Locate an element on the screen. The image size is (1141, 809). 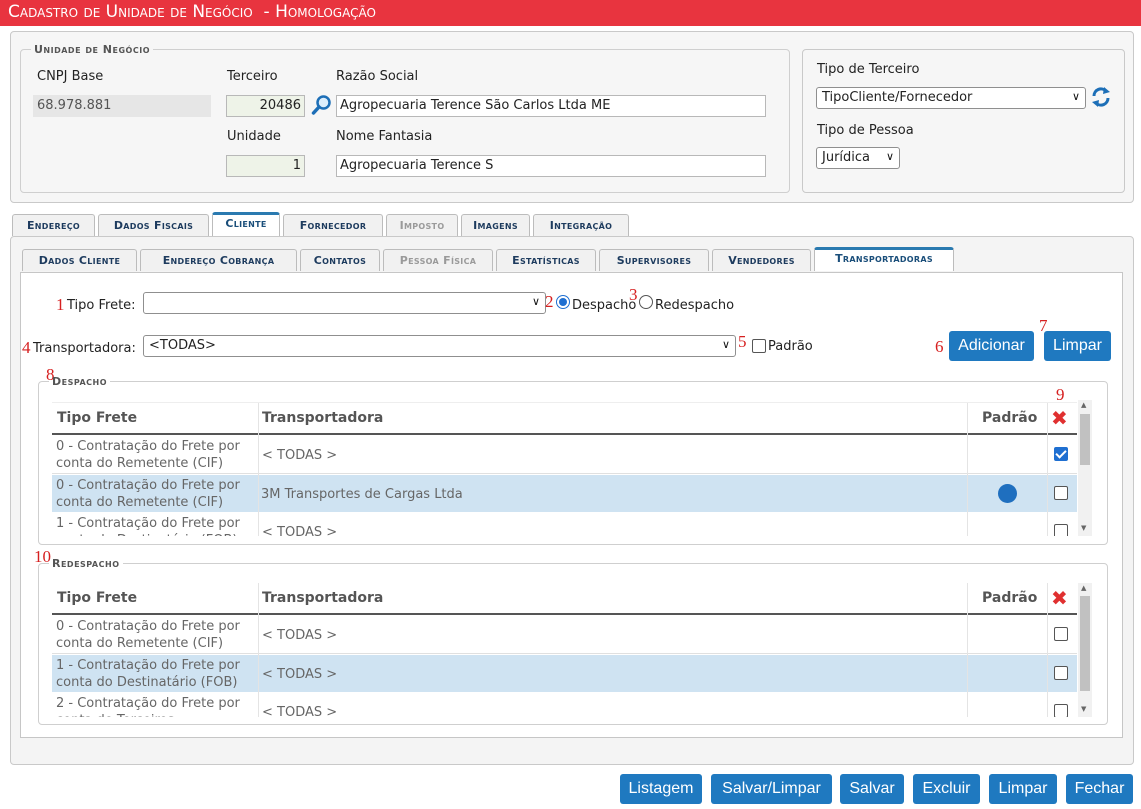
unidade-negocio-legend: Unidade de Negócio is located at coordinates (92, 49).